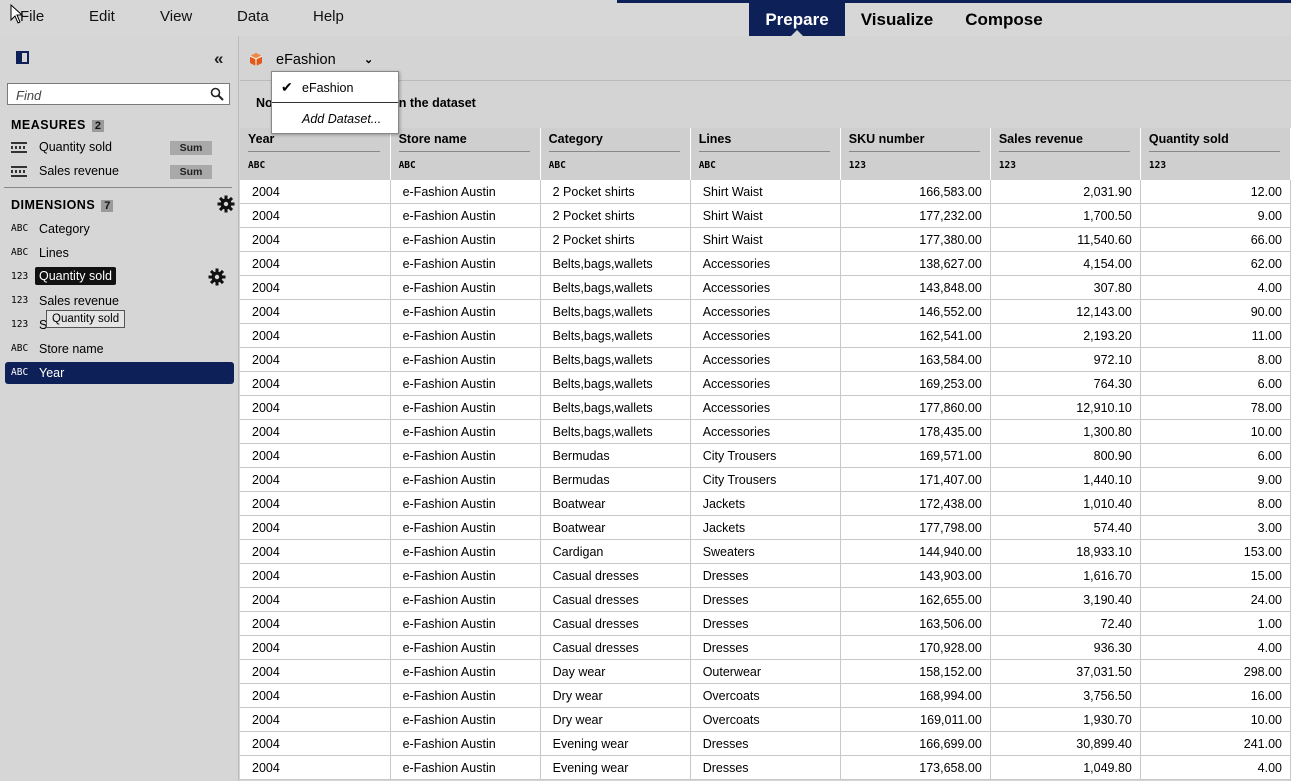 Image resolution: width=1291 pixels, height=781 pixels. What do you see at coordinates (1065, 503) in the screenshot?
I see `table-cell: 1,010.40` at bounding box center [1065, 503].